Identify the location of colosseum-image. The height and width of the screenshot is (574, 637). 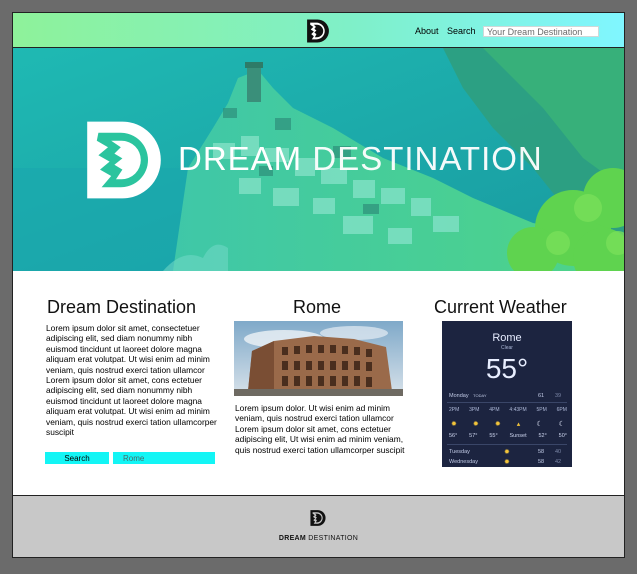
(318, 358).